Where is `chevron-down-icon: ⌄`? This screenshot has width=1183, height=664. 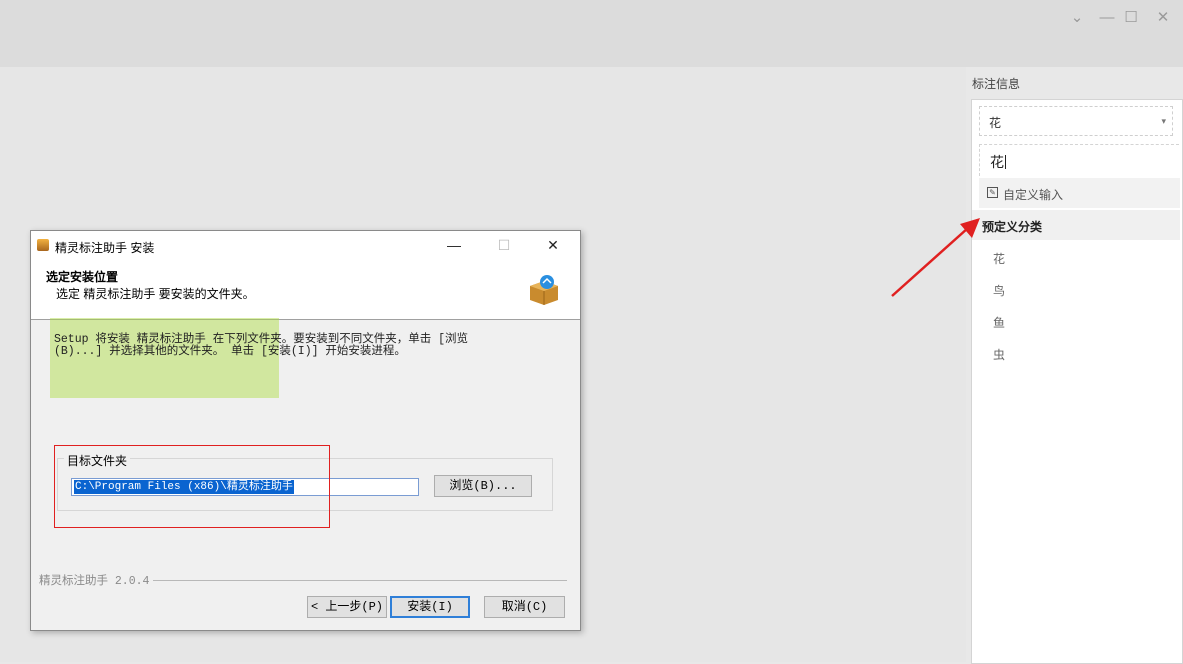
chevron-down-icon: ⌄ is located at coordinates (1077, 18).